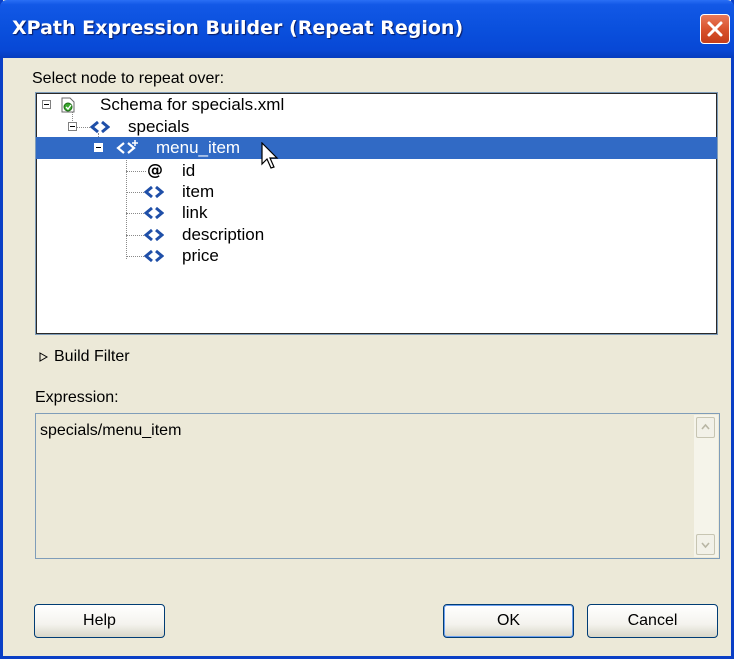  Describe the element at coordinates (706, 486) in the screenshot. I see `expression-scrollbar` at that location.